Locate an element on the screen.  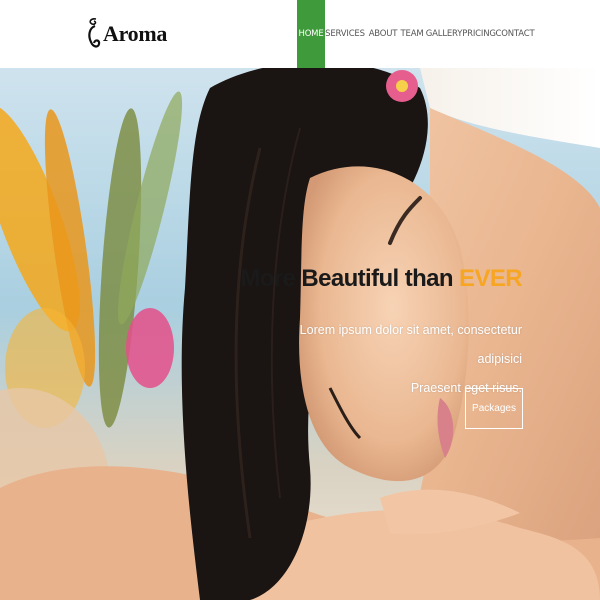
hero-title-accent: EVER is located at coordinates (491, 278).